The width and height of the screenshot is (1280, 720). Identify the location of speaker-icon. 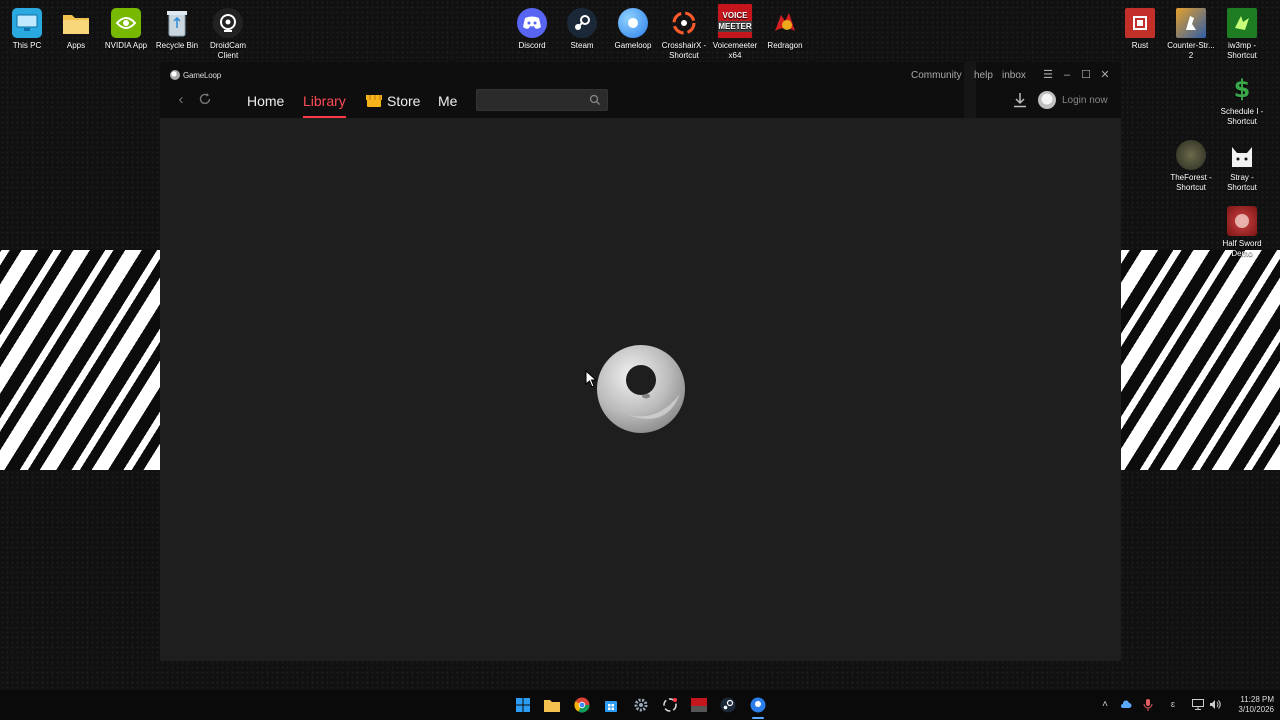
(1215, 704).